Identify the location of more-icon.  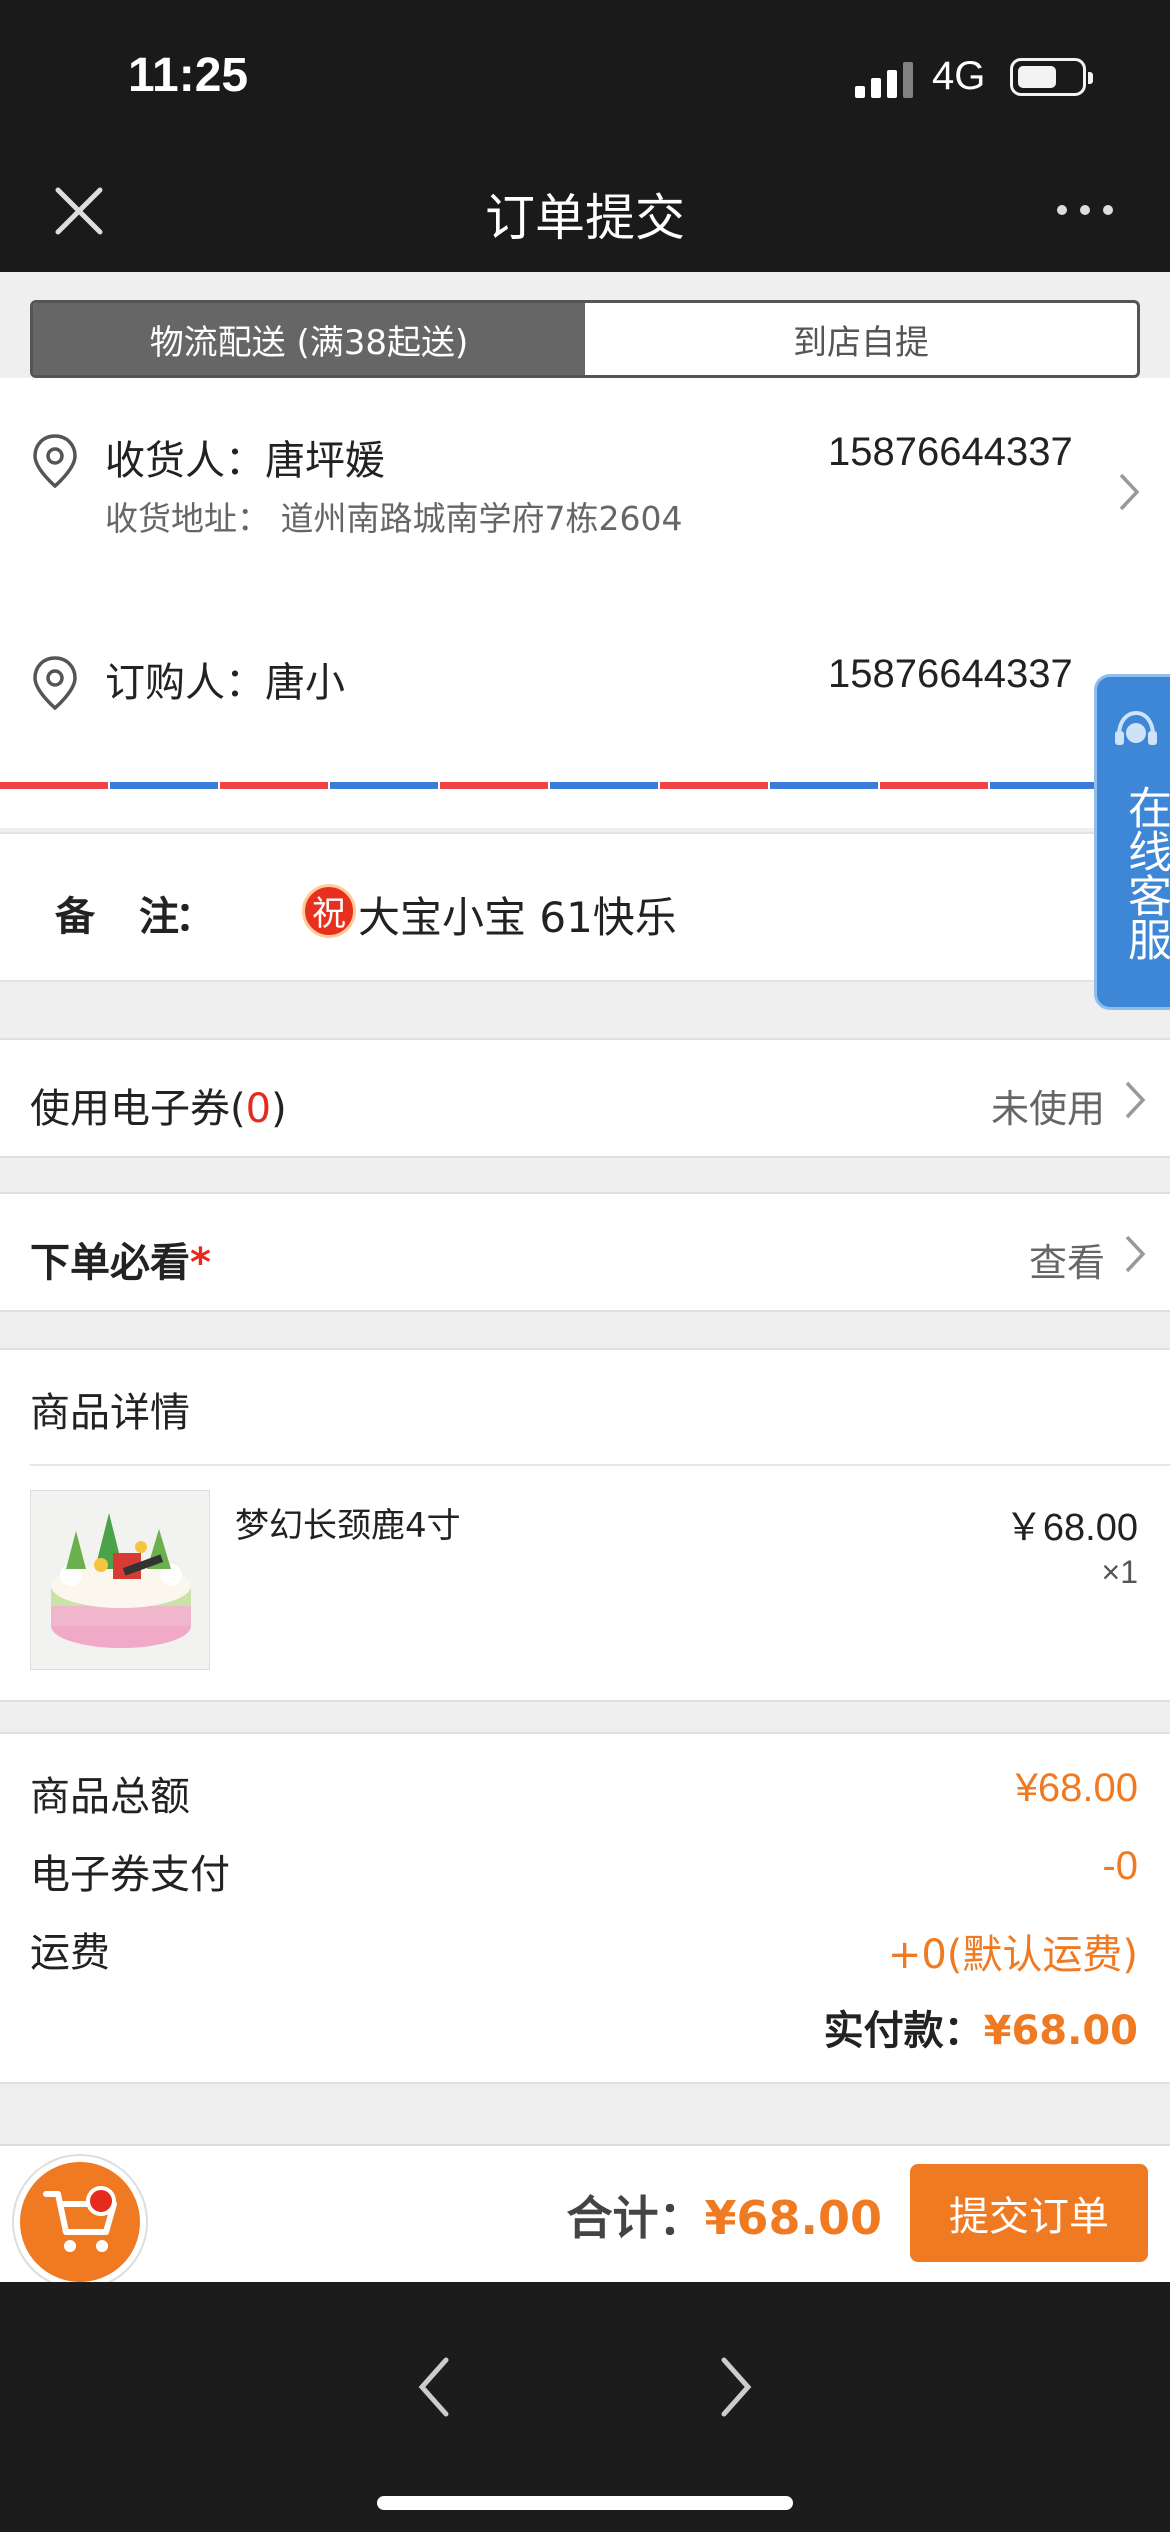
(1085, 210).